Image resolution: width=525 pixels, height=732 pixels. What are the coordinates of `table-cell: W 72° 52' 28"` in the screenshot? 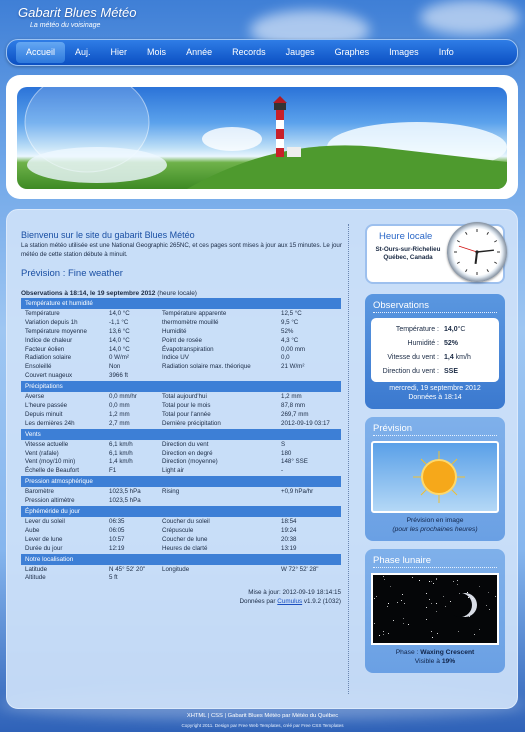 It's located at (300, 569).